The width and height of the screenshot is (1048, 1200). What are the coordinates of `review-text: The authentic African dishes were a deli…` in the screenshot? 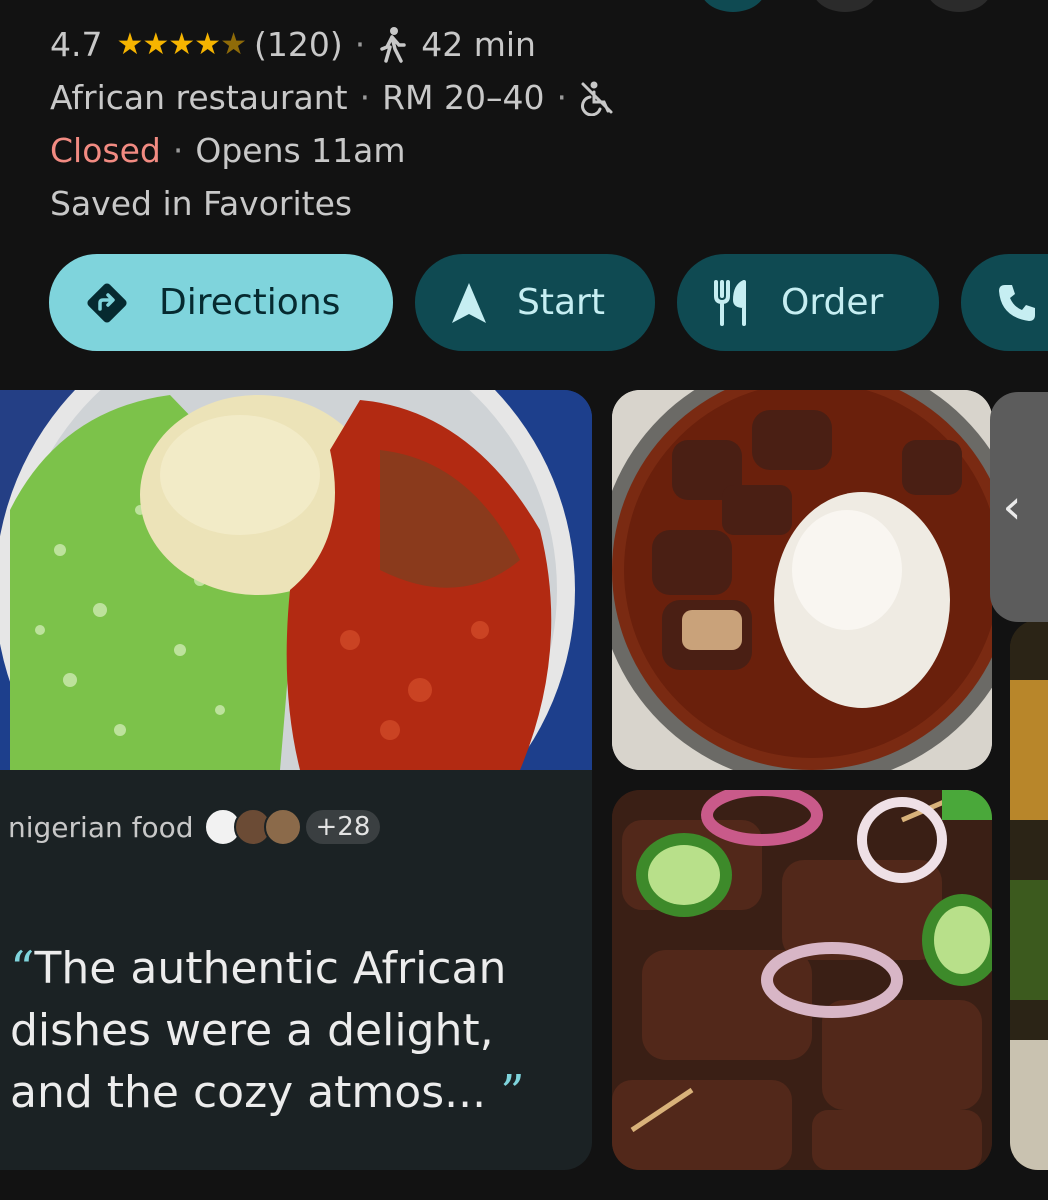 It's located at (258, 1030).